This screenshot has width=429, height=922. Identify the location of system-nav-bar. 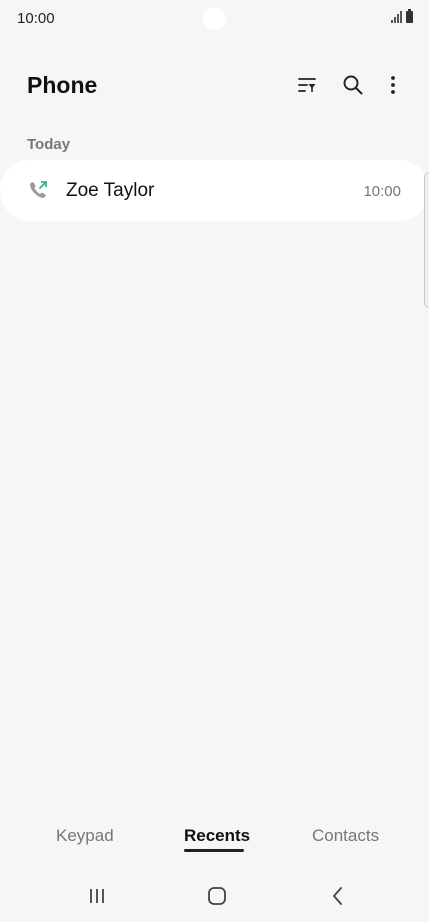
(214, 896).